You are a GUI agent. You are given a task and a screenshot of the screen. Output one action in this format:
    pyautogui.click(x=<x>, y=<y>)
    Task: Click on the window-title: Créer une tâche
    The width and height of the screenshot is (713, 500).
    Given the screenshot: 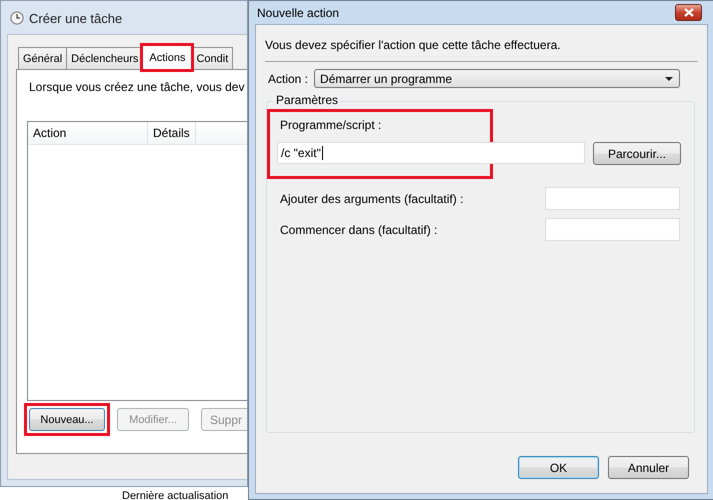 What is the action you would take?
    pyautogui.click(x=75, y=18)
    